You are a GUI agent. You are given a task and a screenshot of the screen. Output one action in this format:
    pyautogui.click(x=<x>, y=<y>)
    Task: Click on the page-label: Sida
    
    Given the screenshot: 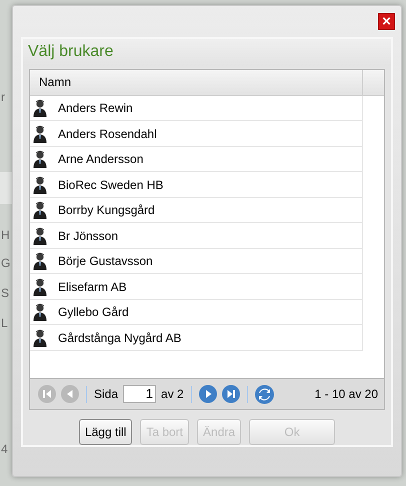 What is the action you would take?
    pyautogui.click(x=106, y=395)
    